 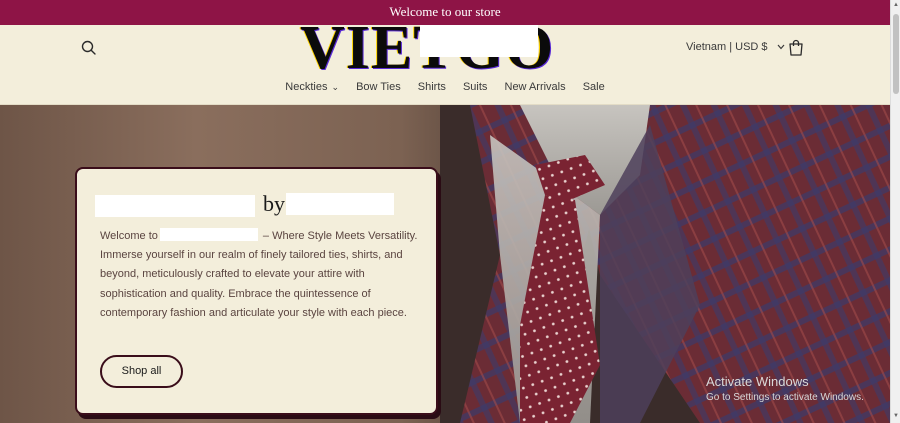 What do you see at coordinates (312, 236) in the screenshot?
I see `hero-body-line1-suffix: – Where Style Meets` at bounding box center [312, 236].